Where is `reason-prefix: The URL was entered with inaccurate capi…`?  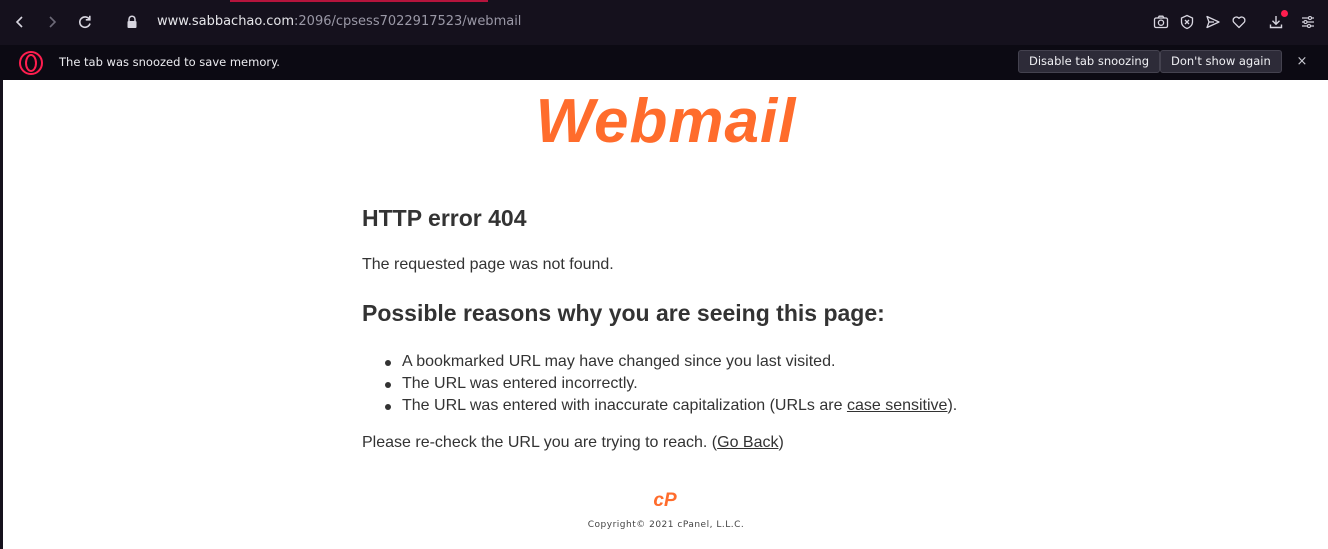
reason-prefix: The URL was entered with inaccurate capi… is located at coordinates (624, 405).